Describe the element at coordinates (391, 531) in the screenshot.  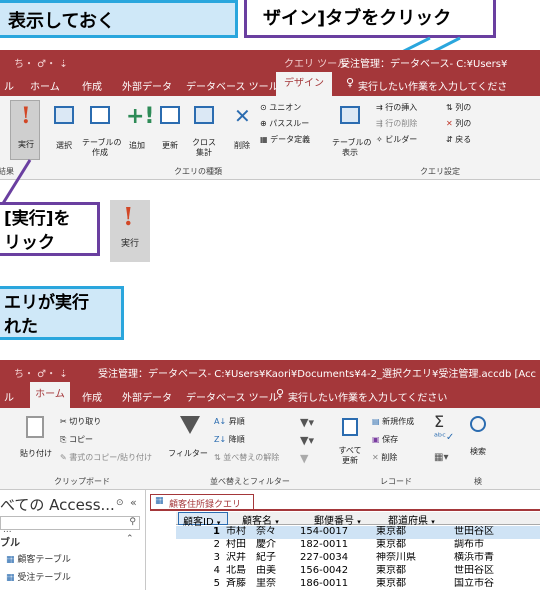
I see `prefecture-cell: 東京都` at that location.